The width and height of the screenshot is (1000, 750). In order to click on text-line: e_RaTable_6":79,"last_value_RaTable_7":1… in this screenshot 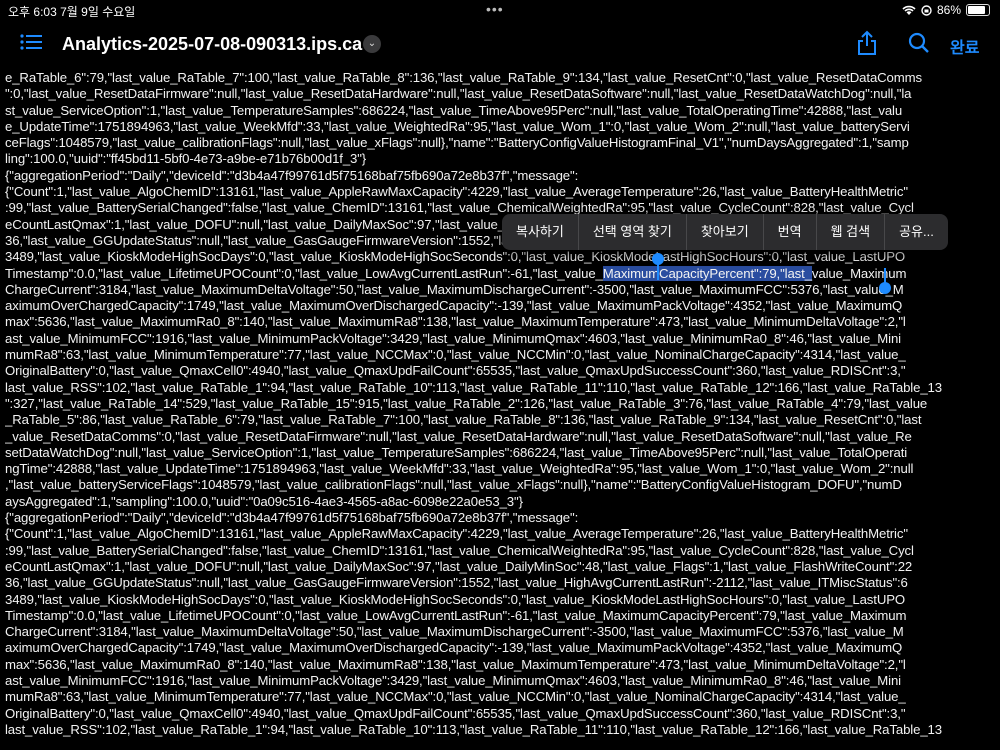, I will do `click(463, 77)`.